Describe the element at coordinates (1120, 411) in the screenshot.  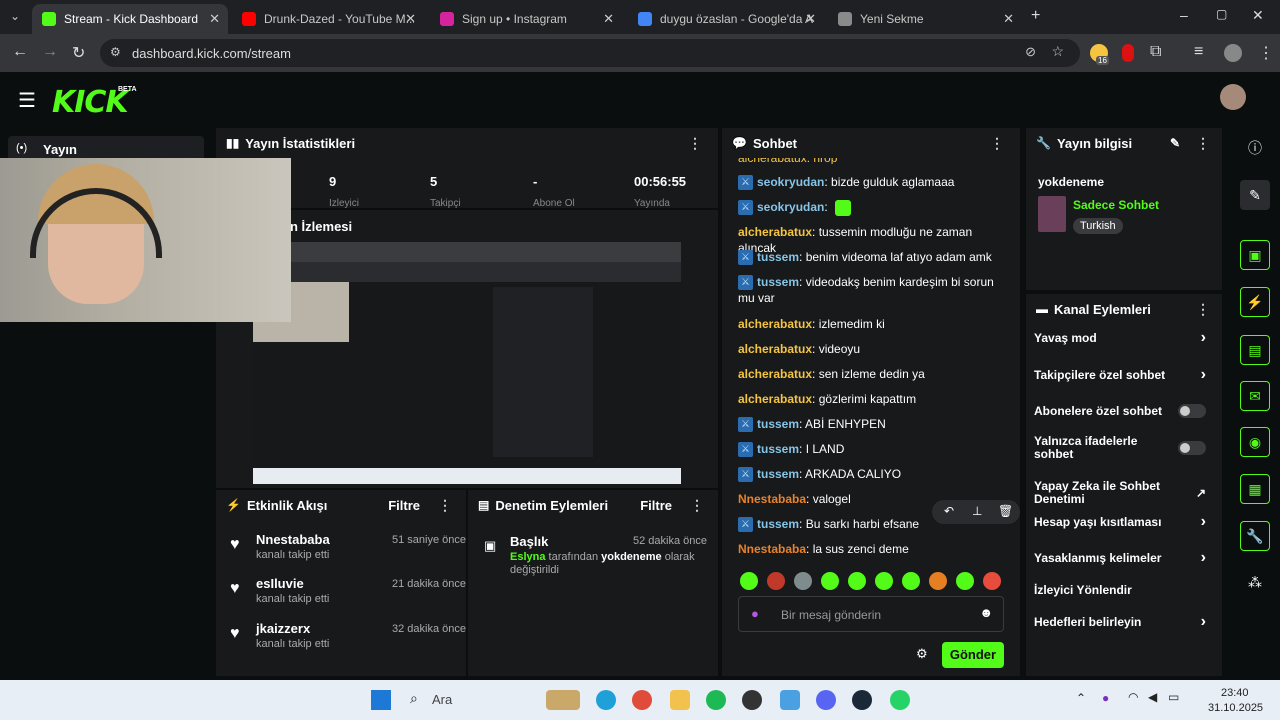
I see `channel-action-item: Abonelere özel sohbet` at that location.